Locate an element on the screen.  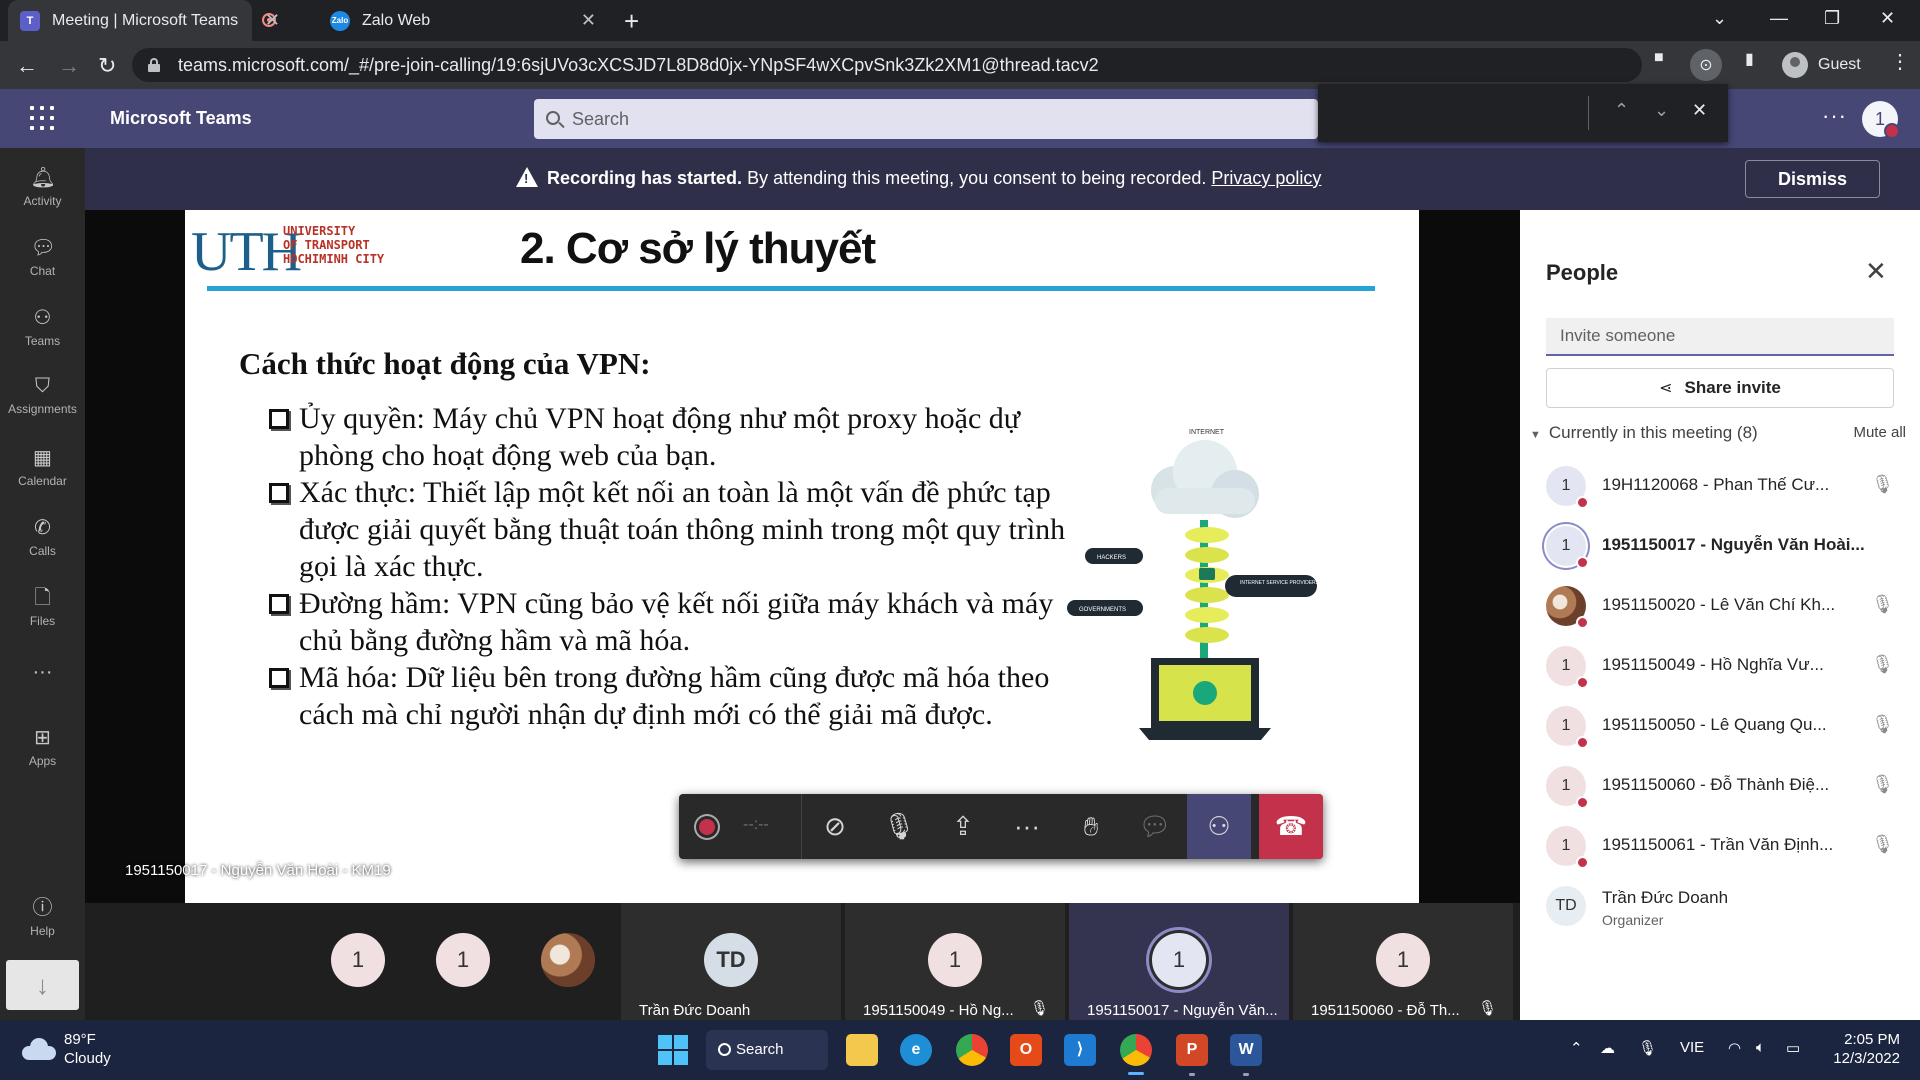
download-icon: ↓ is located at coordinates (42, 985).